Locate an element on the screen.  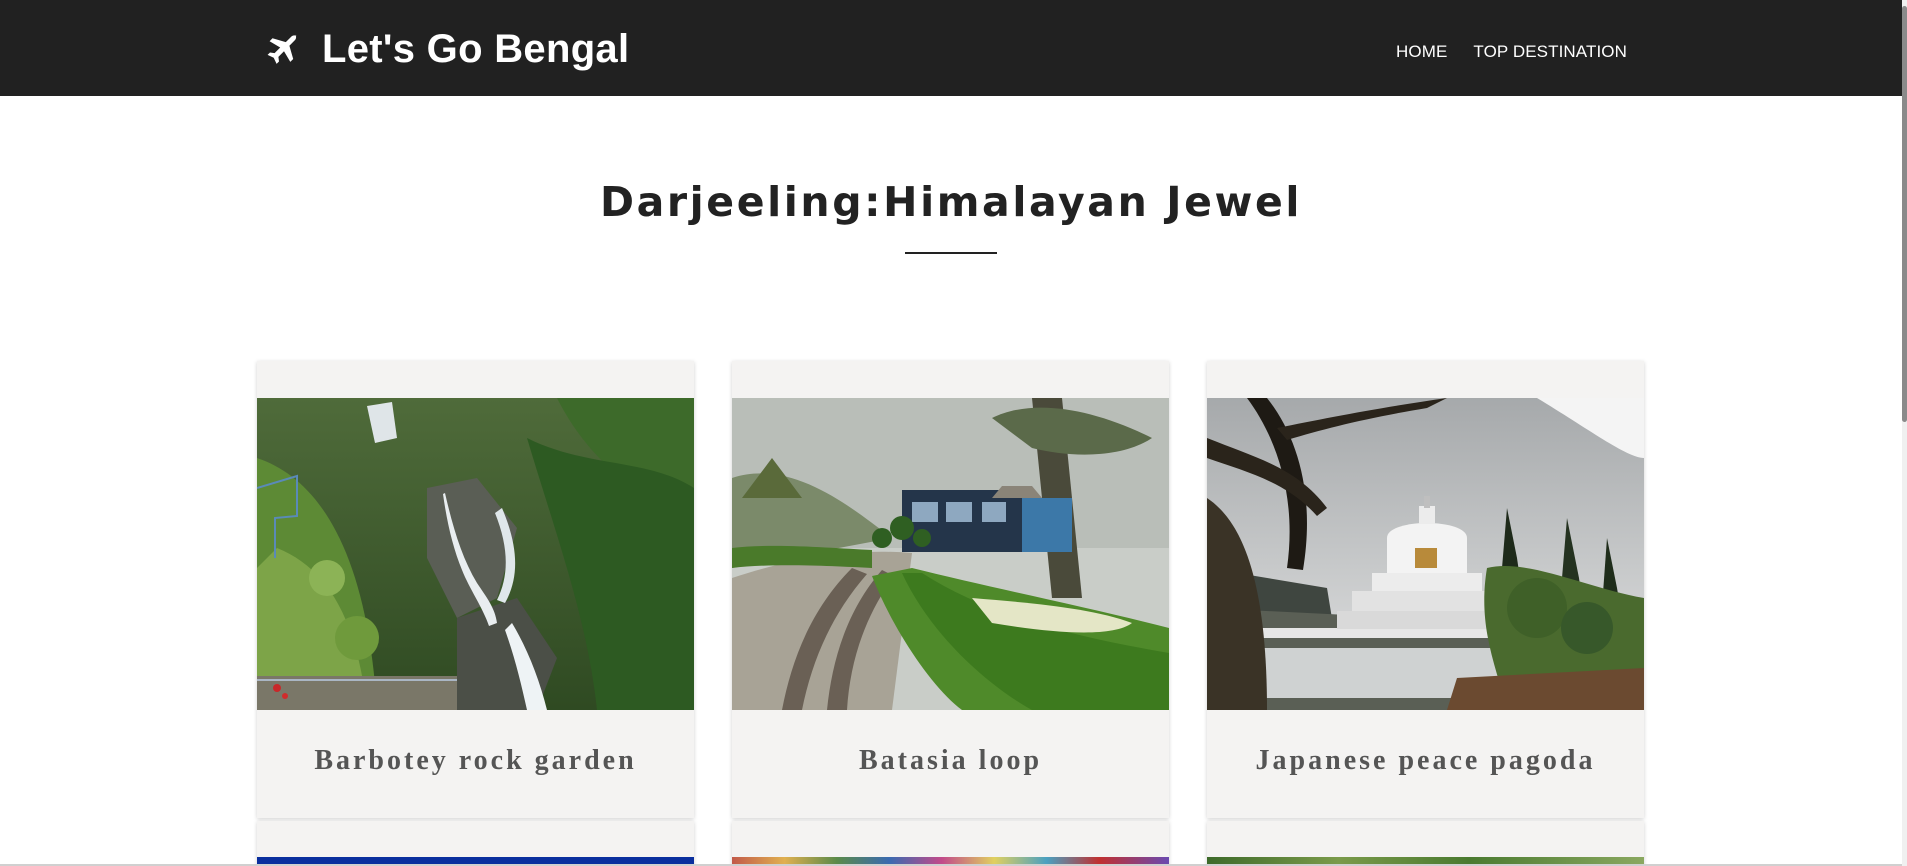
pagoda-photo is located at coordinates (1425, 554).